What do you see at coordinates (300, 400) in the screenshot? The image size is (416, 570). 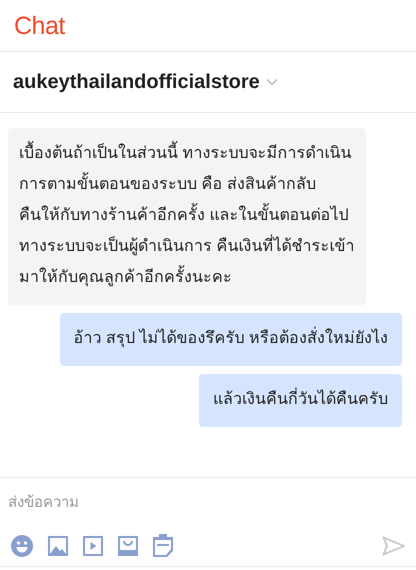 I see `sent-message: แล้วเงินคืนกี่วันได้คืนครับ` at bounding box center [300, 400].